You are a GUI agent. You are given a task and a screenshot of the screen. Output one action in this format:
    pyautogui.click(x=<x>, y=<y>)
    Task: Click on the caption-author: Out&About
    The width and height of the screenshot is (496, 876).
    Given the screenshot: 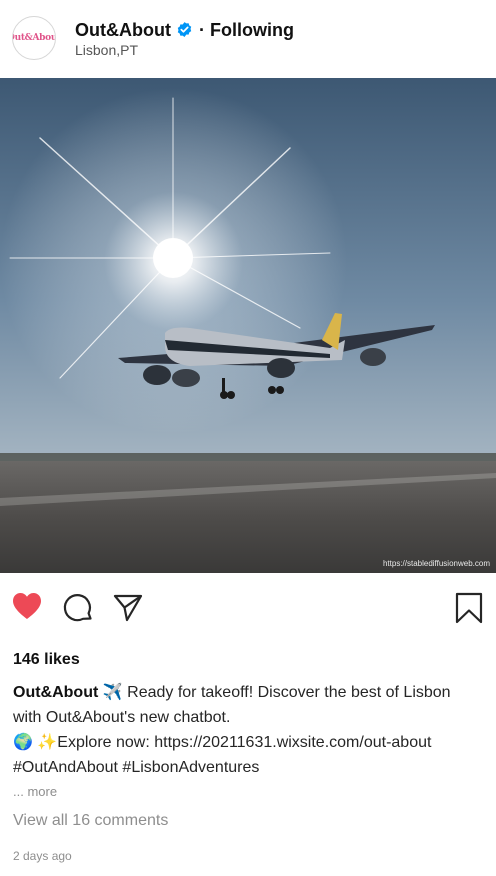 What is the action you would take?
    pyautogui.click(x=55, y=692)
    